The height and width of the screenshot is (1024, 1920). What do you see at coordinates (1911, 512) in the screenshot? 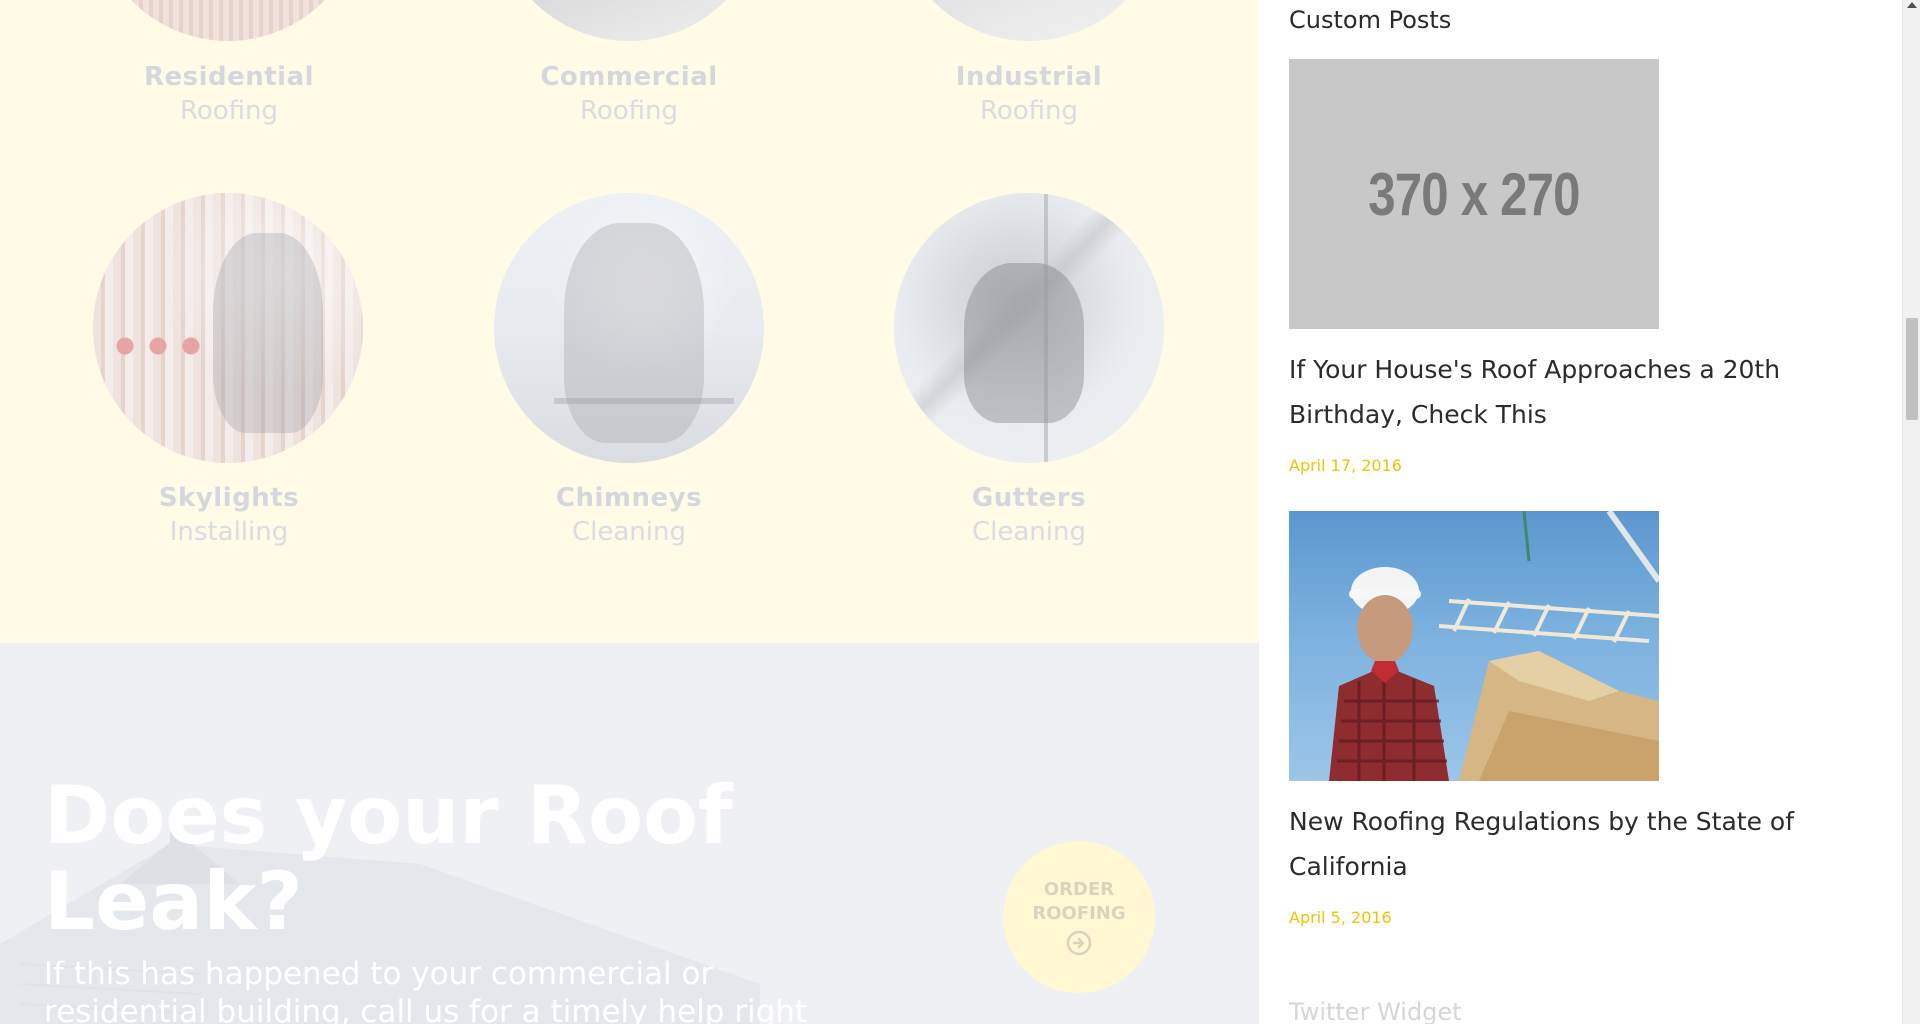
I see `page-scrollbar` at bounding box center [1911, 512].